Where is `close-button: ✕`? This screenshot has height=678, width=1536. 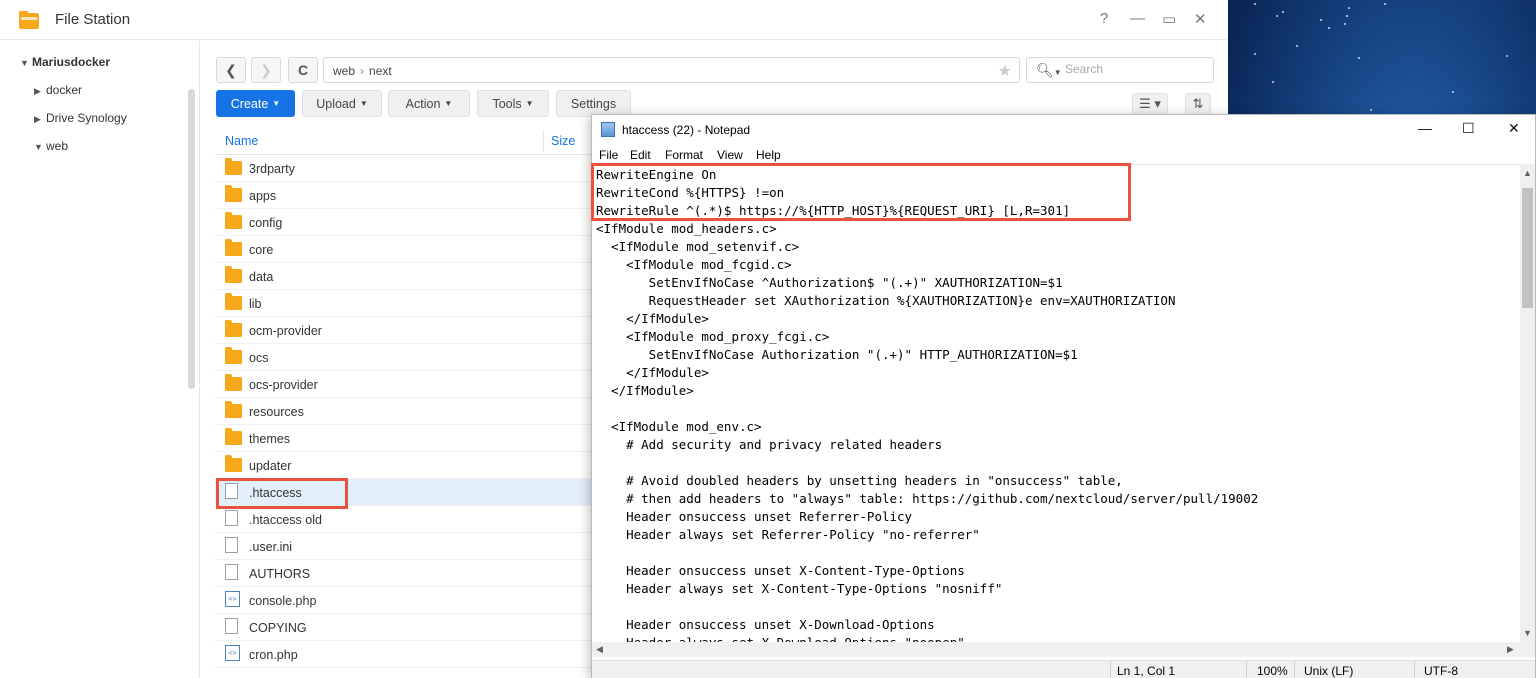
close-button: ✕ is located at coordinates (1200, 19).